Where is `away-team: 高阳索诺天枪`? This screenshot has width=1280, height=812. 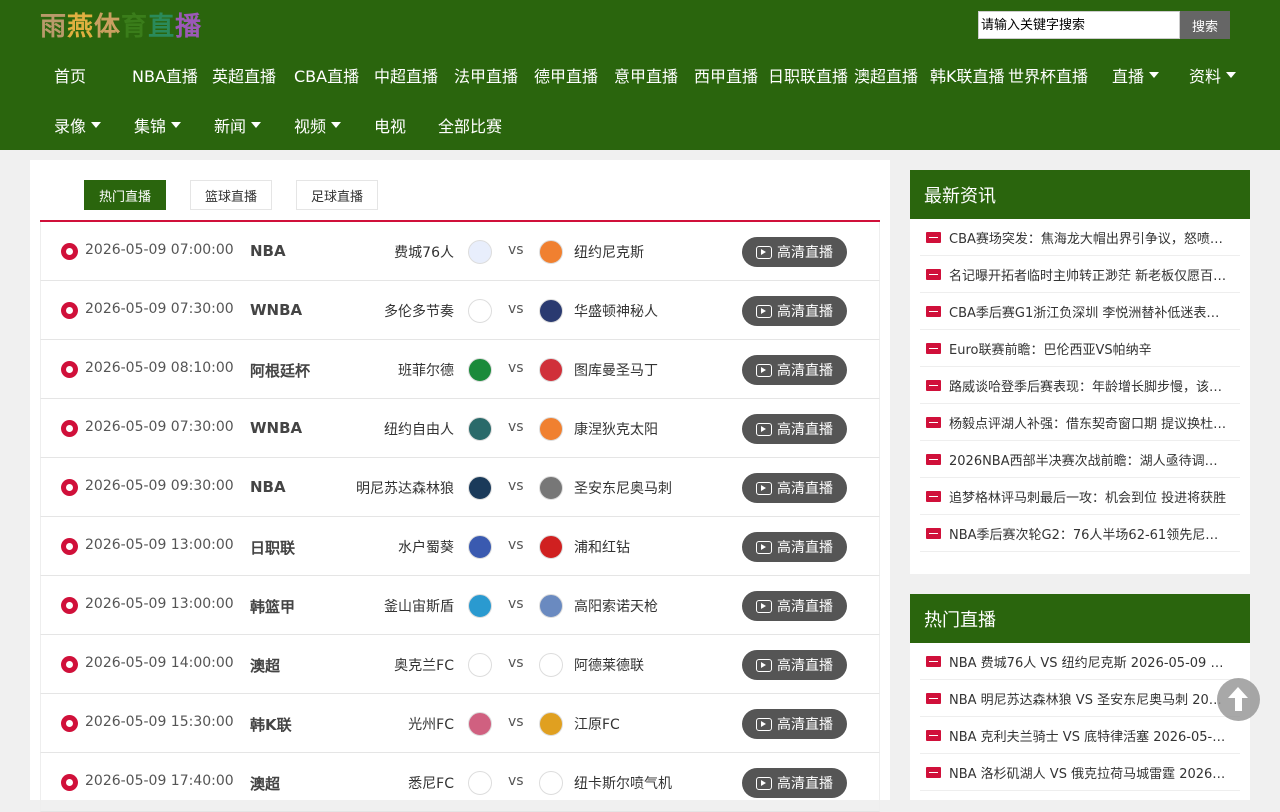
away-team: 高阳索诺天枪 is located at coordinates (616, 606).